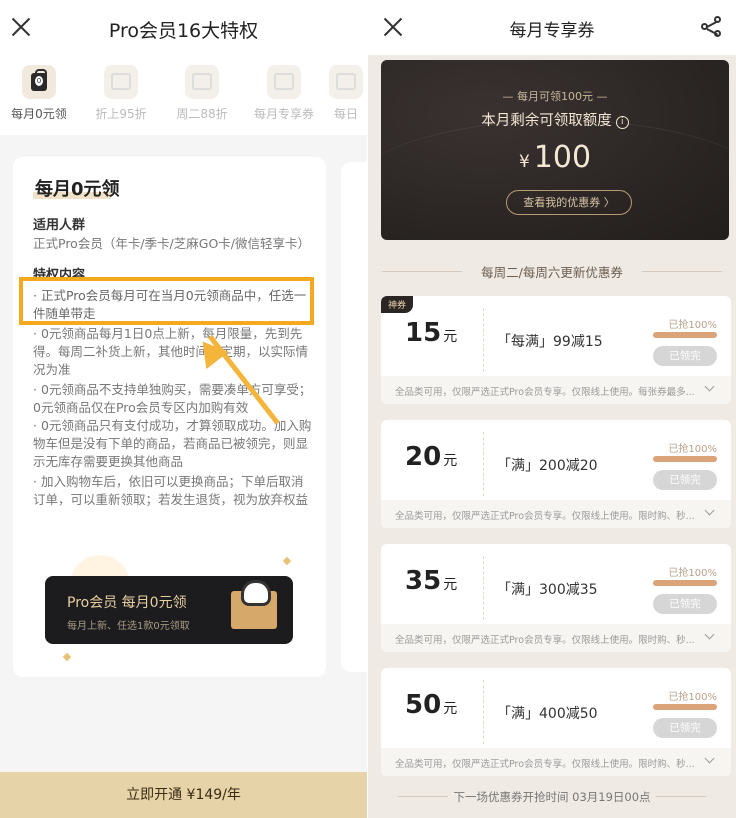 Image resolution: width=736 pixels, height=818 pixels. I want to click on quota-label: 本月剩余可领取额度 i, so click(555, 119).